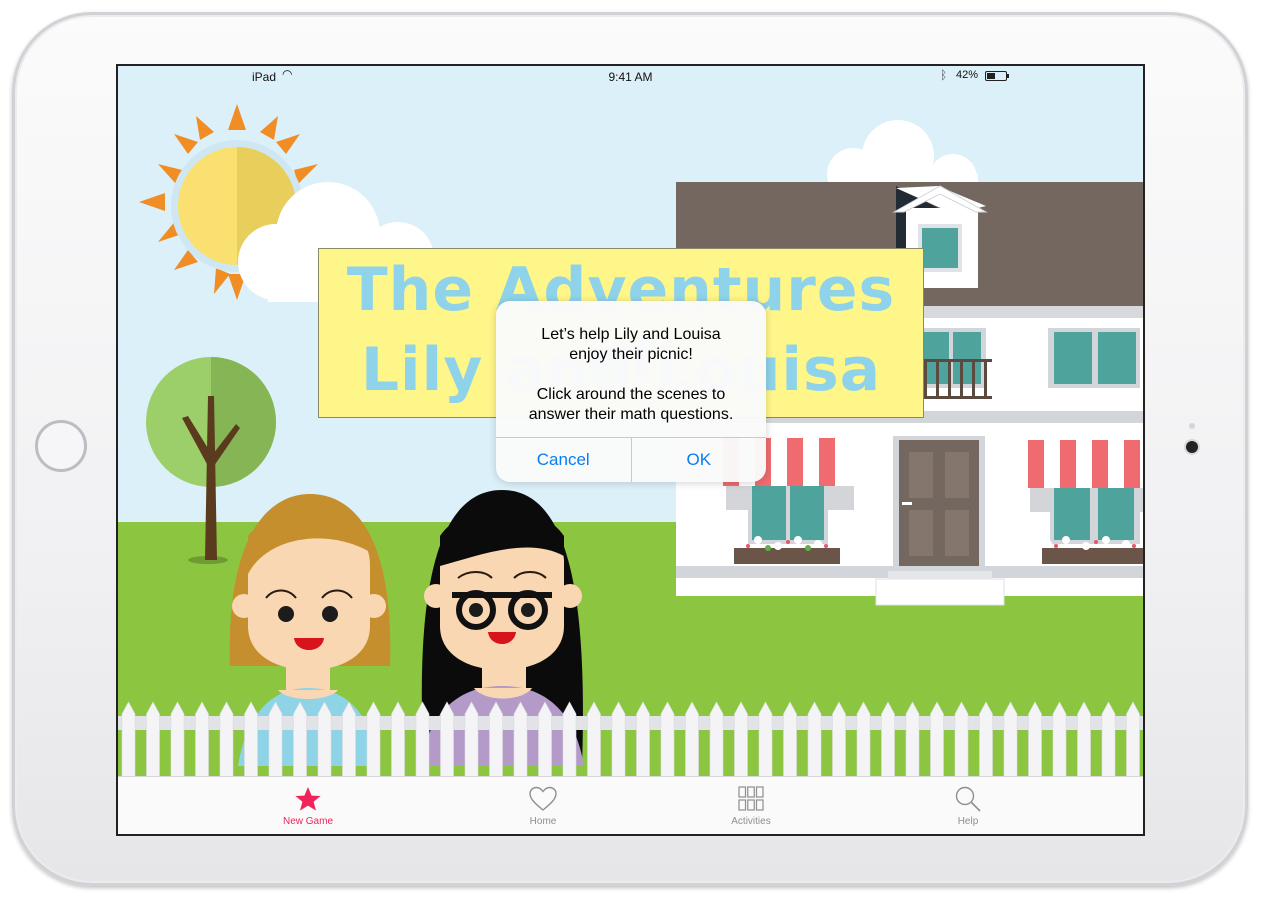 Image resolution: width=1262 pixels, height=900 pixels. I want to click on tab-label: Home, so click(543, 821).